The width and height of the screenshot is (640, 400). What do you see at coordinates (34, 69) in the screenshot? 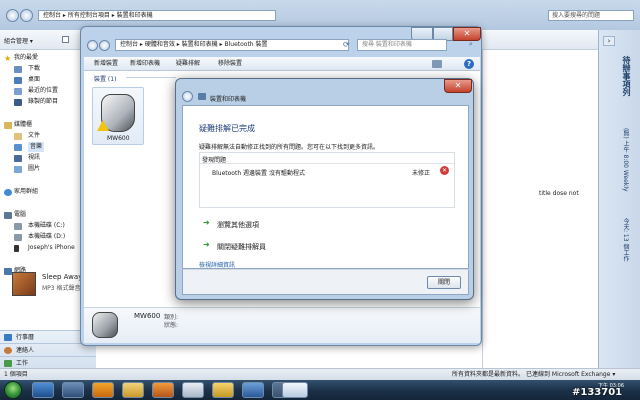
I see `nav-download: 下載` at bounding box center [34, 69].